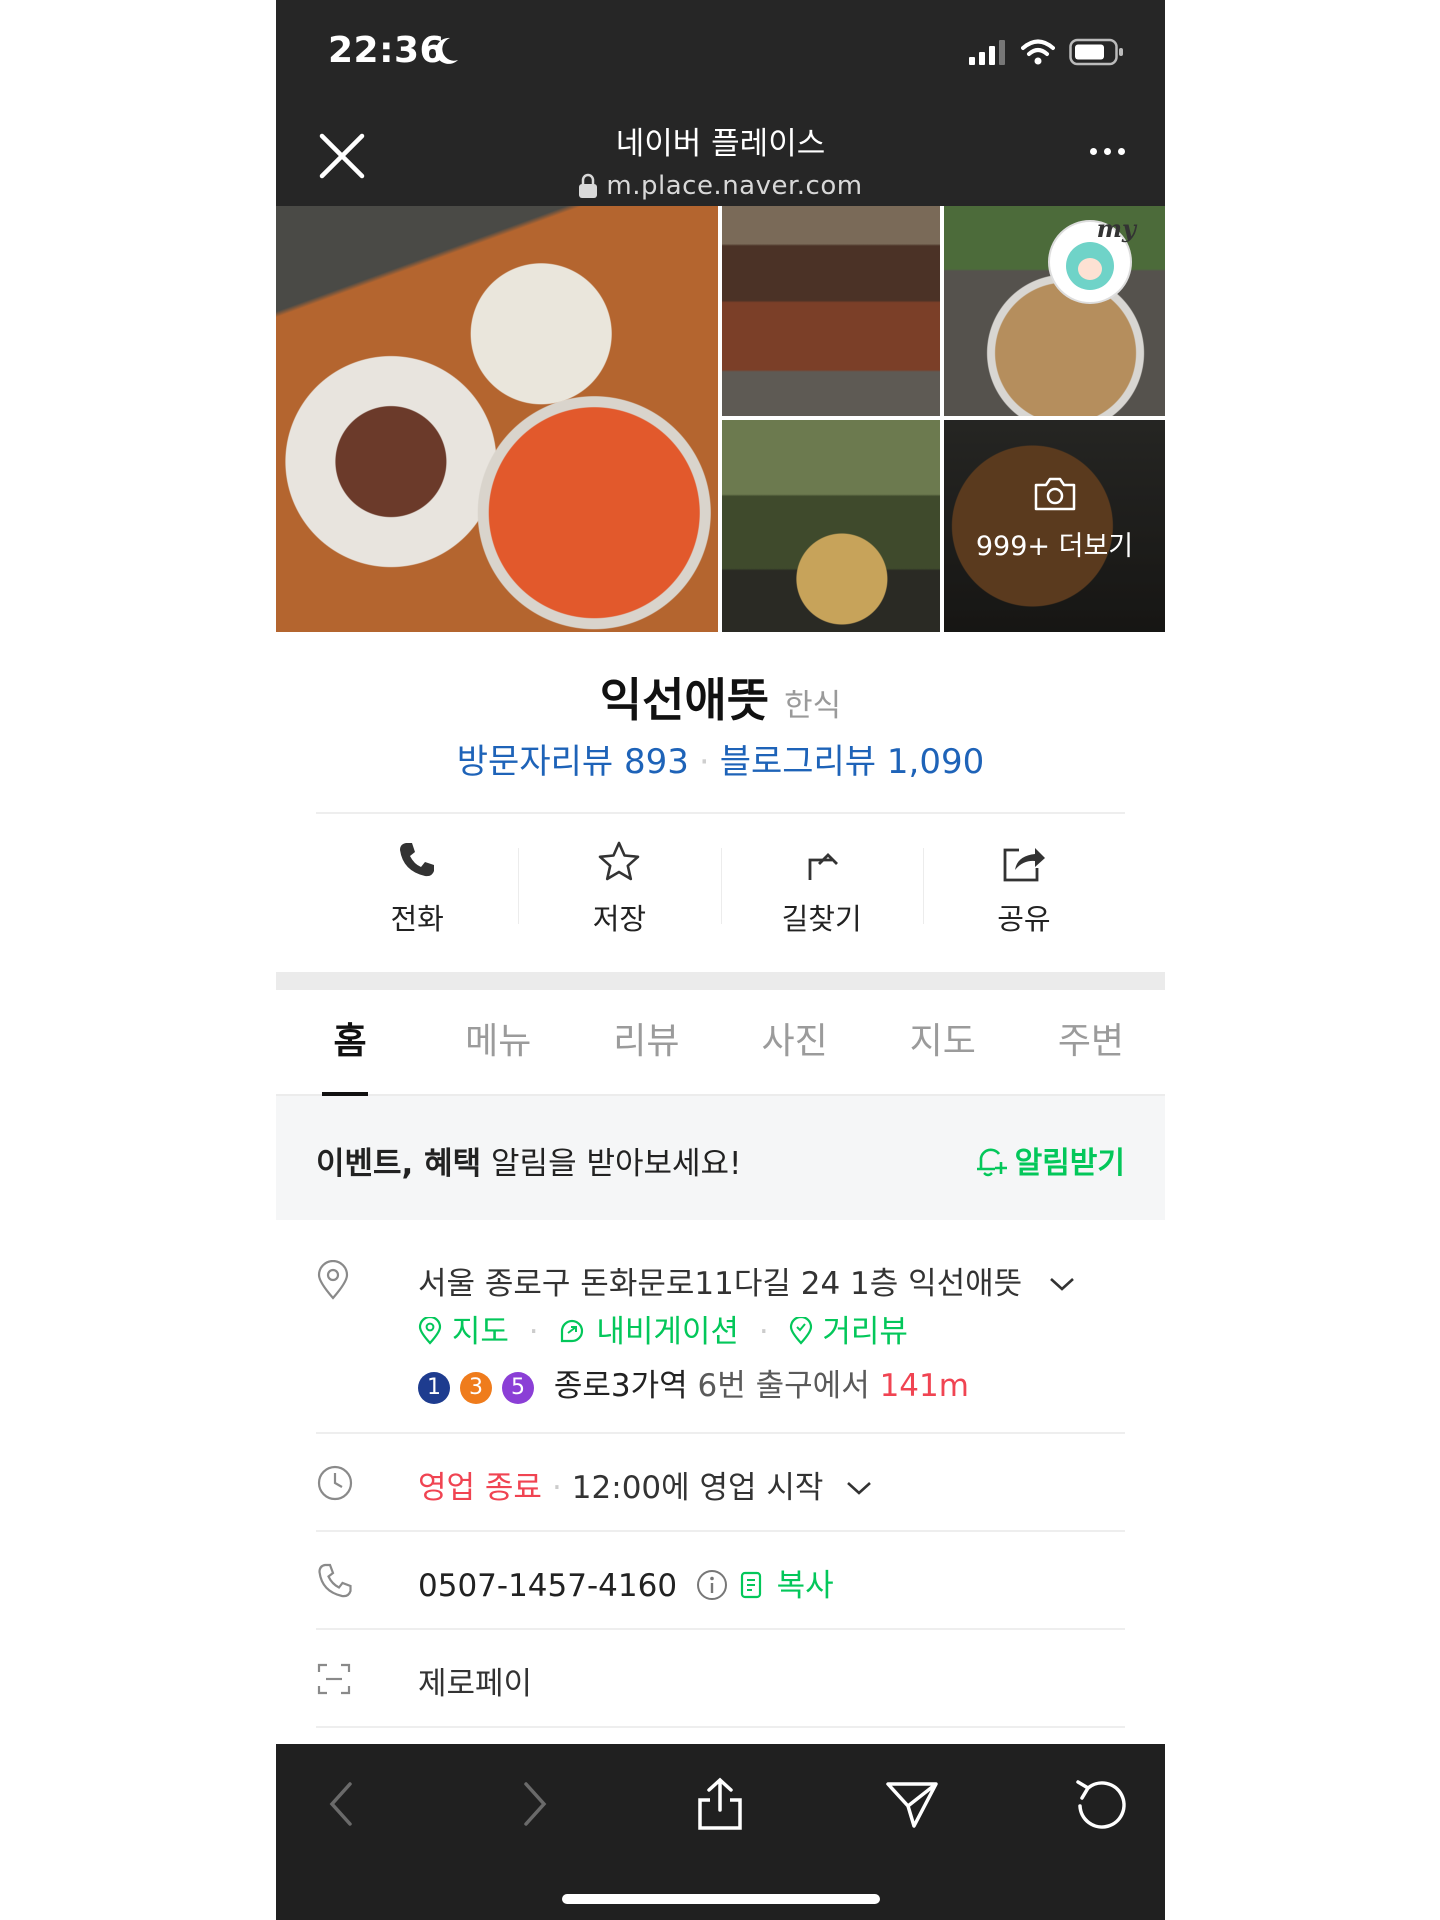 The width and height of the screenshot is (1440, 1920). Describe the element at coordinates (720, 1679) in the screenshot. I see `payment-row: 제로페이` at that location.